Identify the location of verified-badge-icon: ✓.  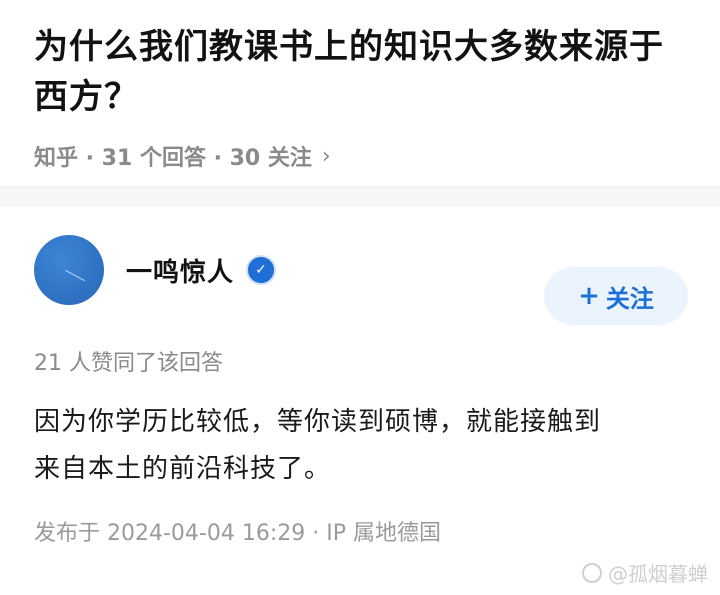
(261, 270).